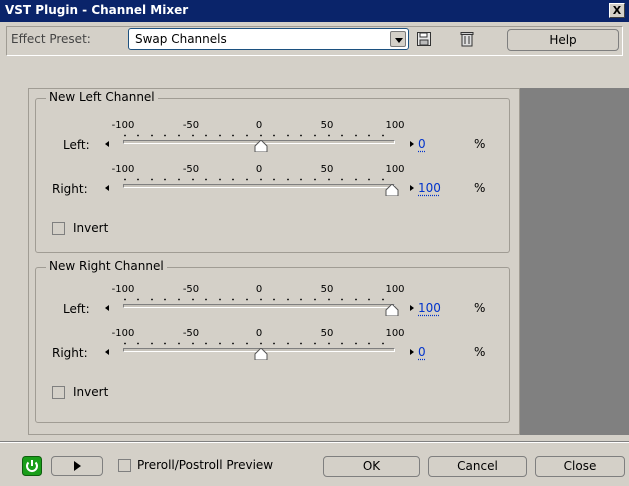 The width and height of the screenshot is (629, 486). What do you see at coordinates (97, 10) in the screenshot?
I see `window-title: VST Plugin - Channel Mixer` at bounding box center [97, 10].